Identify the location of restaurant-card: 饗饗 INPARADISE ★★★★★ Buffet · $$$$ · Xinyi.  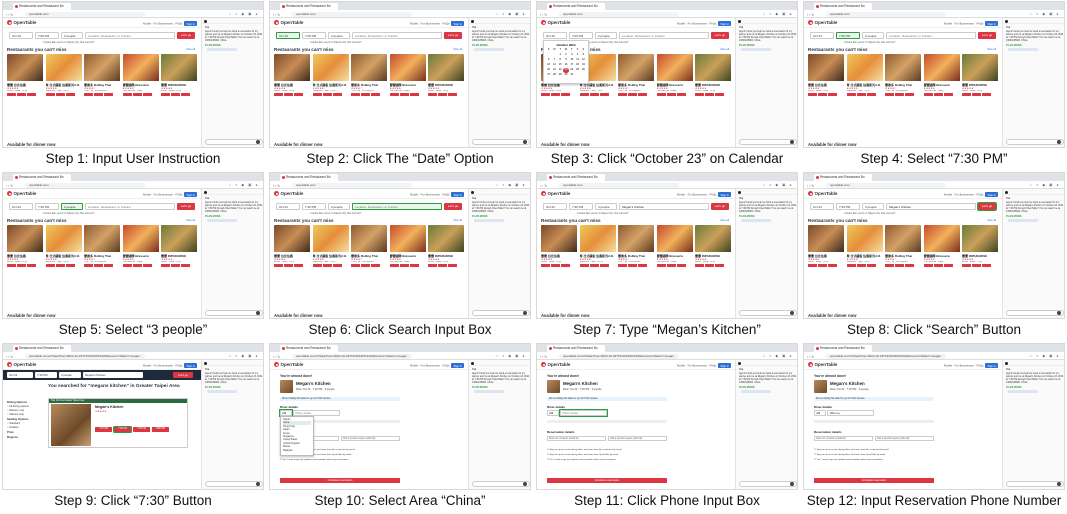
(179, 255).